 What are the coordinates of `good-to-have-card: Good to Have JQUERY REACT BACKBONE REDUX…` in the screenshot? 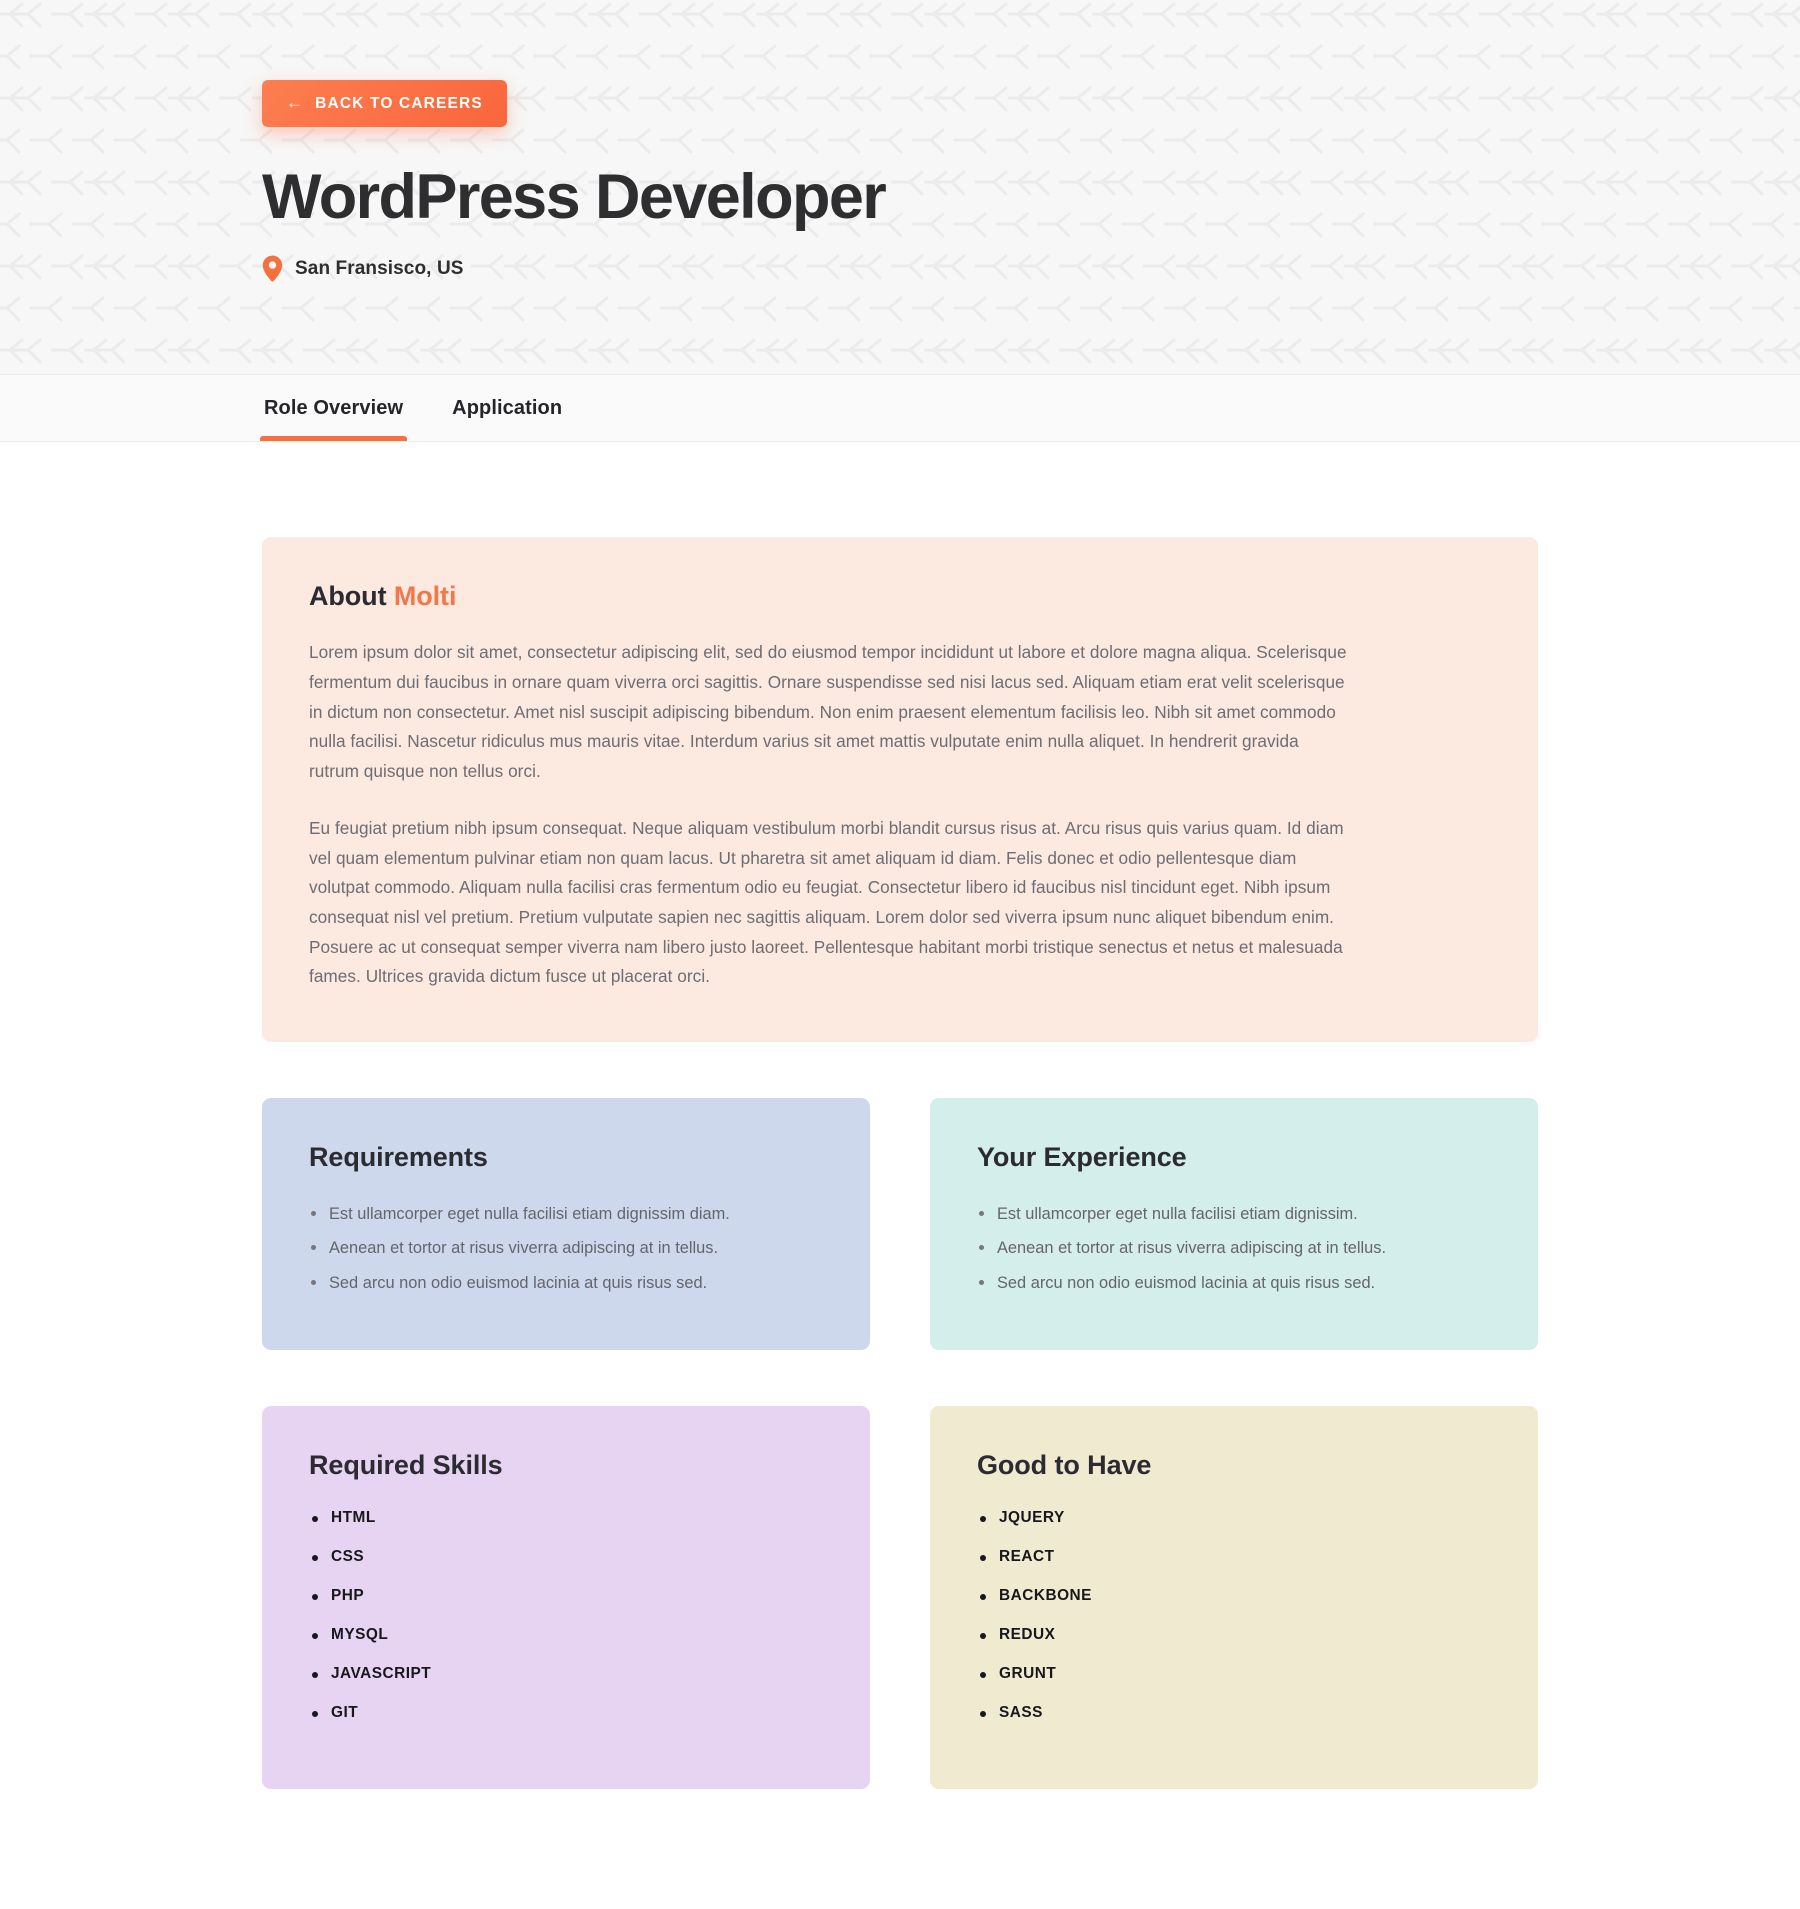 It's located at (1234, 1597).